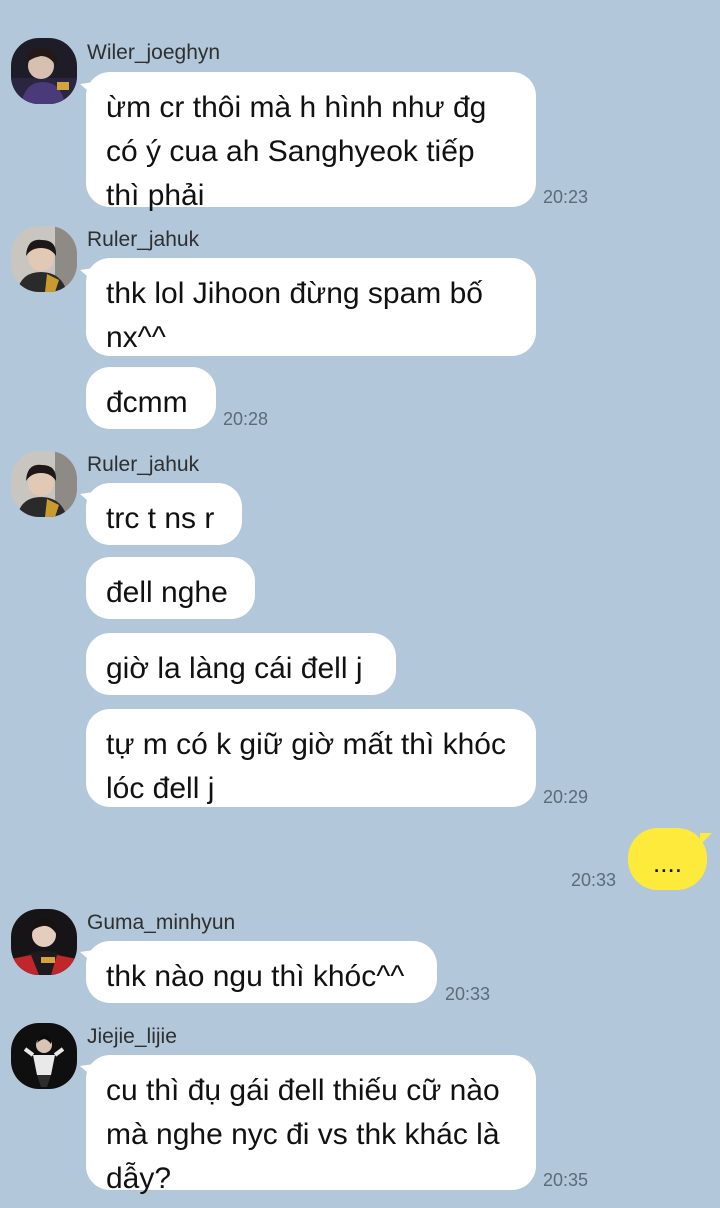  Describe the element at coordinates (160, 518) in the screenshot. I see `message-text: trc t ns r` at that location.